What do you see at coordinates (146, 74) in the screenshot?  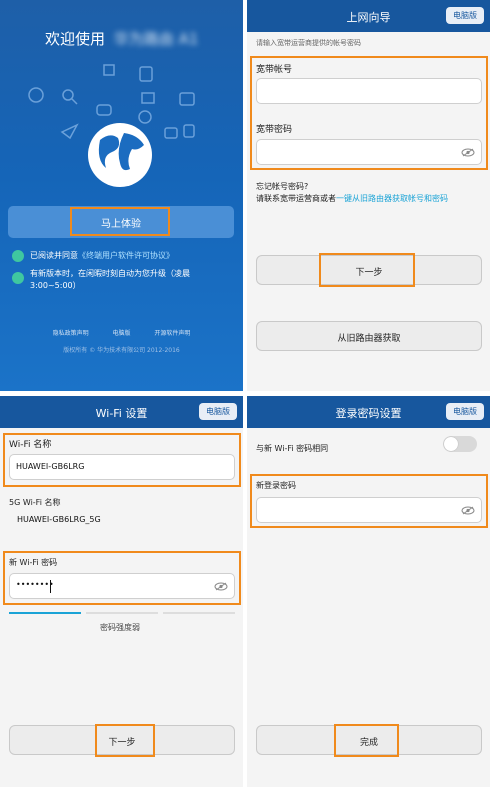 I see `shop-icon` at bounding box center [146, 74].